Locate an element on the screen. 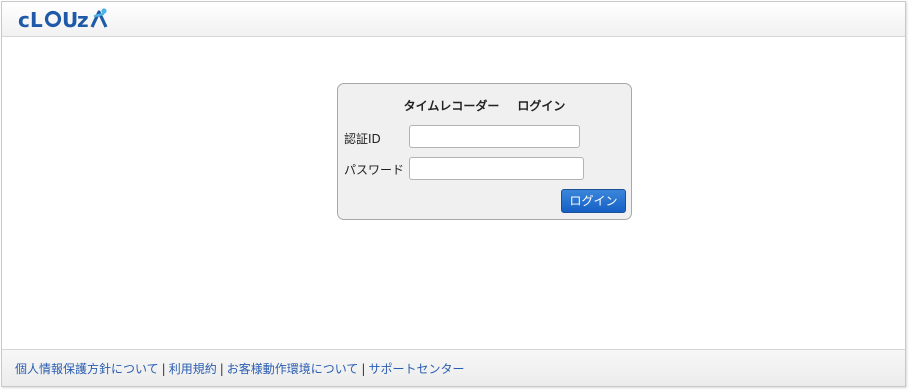  clouza-logo-icon: c L U z is located at coordinates (63, 19).